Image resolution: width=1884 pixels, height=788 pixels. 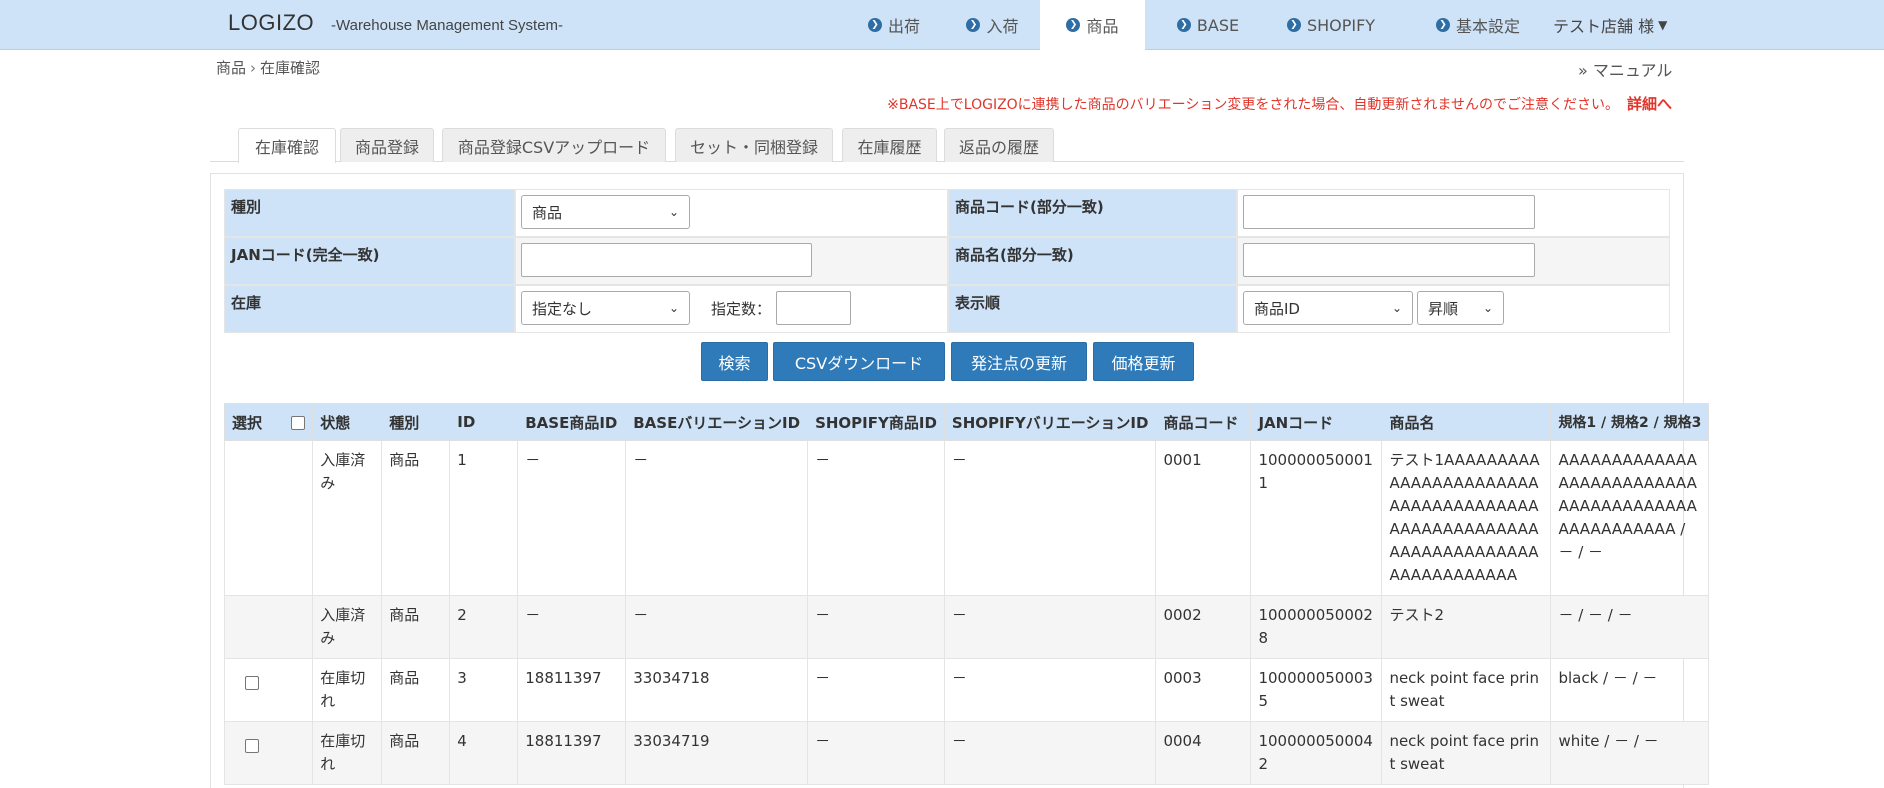 What do you see at coordinates (605, 308) in the screenshot?
I see `stock-select: 指定なし ⌄` at bounding box center [605, 308].